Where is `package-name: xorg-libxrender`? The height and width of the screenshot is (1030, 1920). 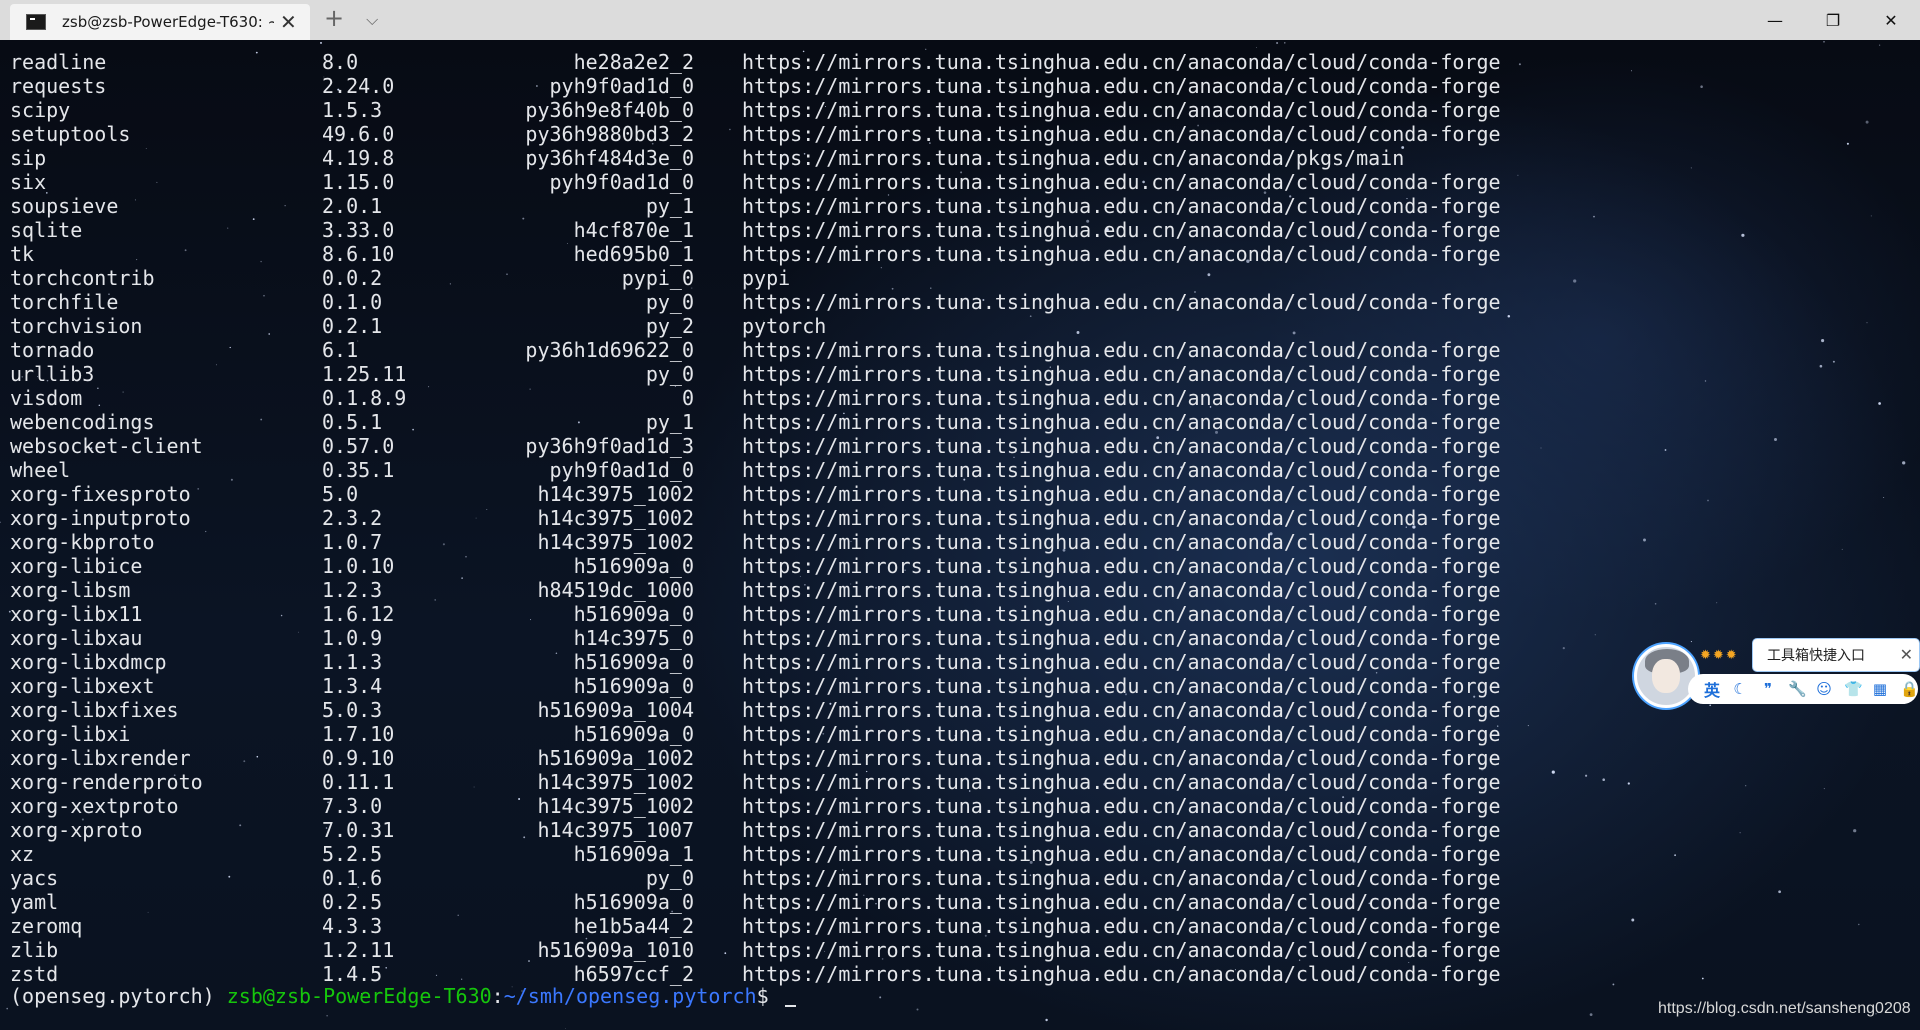
package-name: xorg-libxrender is located at coordinates (100, 758).